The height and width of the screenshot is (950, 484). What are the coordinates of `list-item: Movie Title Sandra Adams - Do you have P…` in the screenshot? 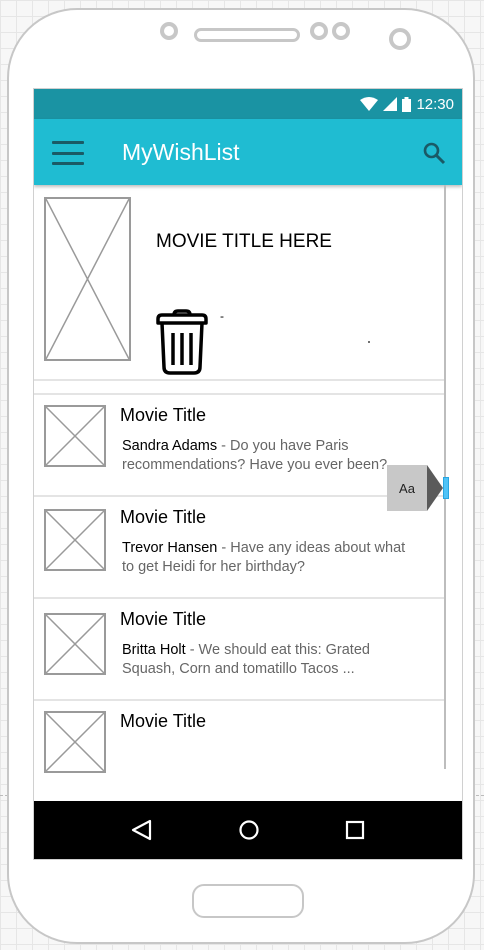 It's located at (239, 443).